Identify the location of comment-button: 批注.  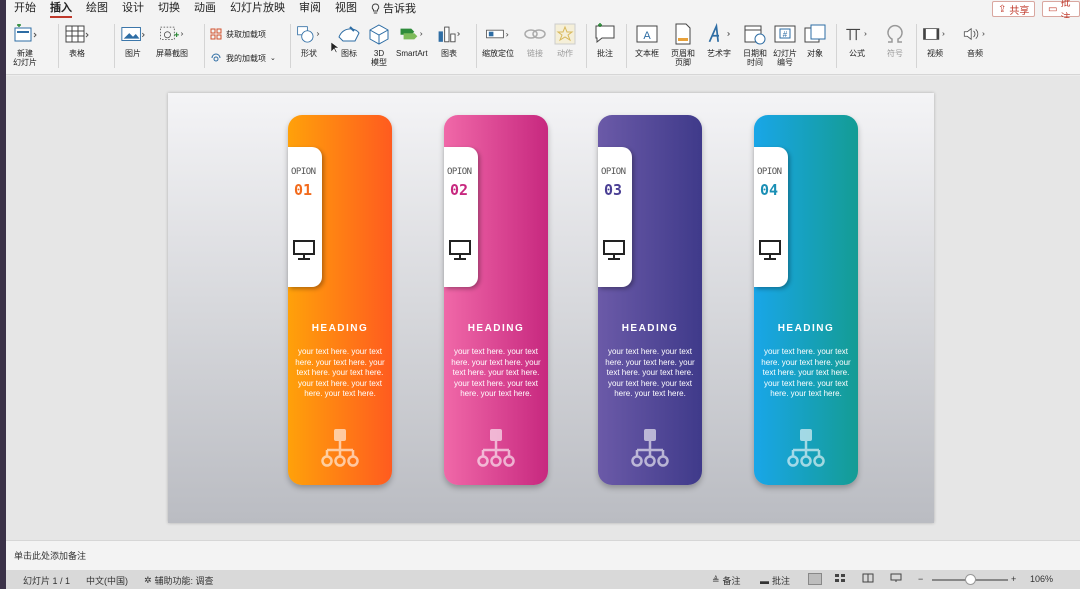
(605, 40).